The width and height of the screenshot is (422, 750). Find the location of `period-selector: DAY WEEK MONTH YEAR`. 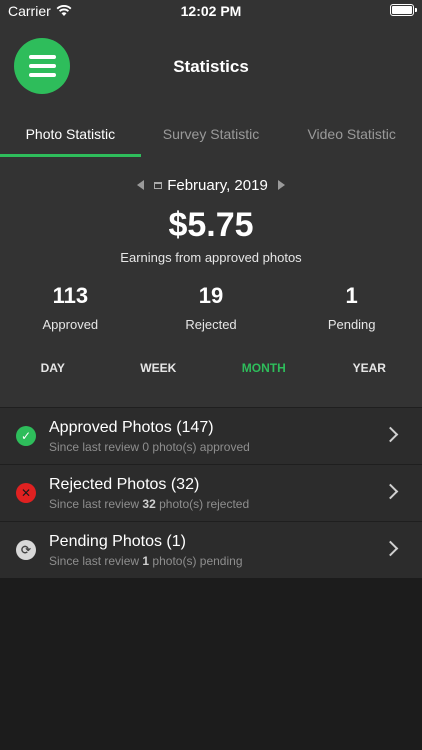

period-selector: DAY WEEK MONTH YEAR is located at coordinates (211, 379).